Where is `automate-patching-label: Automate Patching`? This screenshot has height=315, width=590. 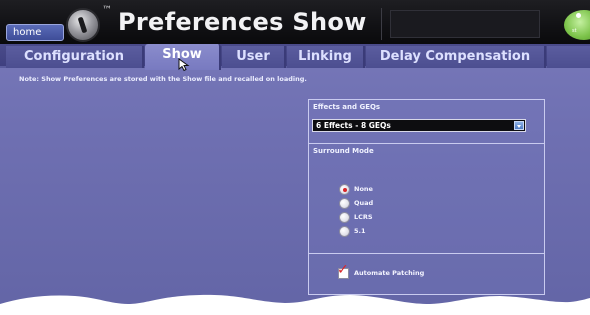 automate-patching-label: Automate Patching is located at coordinates (389, 273).